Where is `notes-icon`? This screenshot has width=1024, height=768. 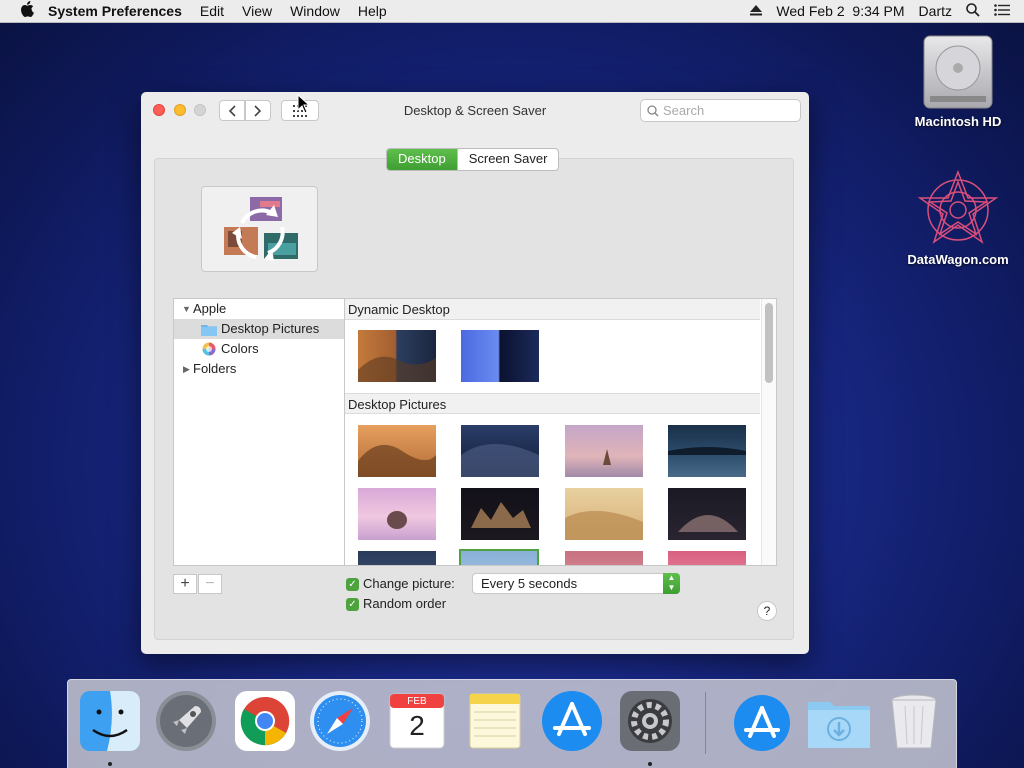
notes-icon is located at coordinates (495, 721).